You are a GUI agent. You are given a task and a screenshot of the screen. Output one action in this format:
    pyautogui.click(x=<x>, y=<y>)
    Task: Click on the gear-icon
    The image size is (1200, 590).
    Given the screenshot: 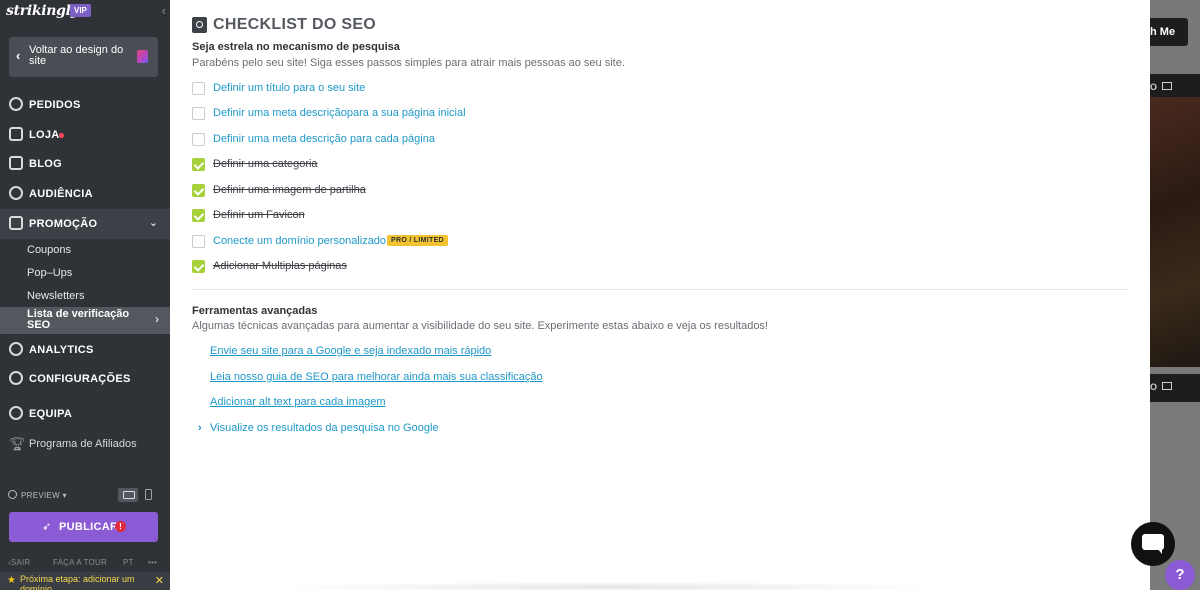 What is the action you would take?
    pyautogui.click(x=16, y=378)
    